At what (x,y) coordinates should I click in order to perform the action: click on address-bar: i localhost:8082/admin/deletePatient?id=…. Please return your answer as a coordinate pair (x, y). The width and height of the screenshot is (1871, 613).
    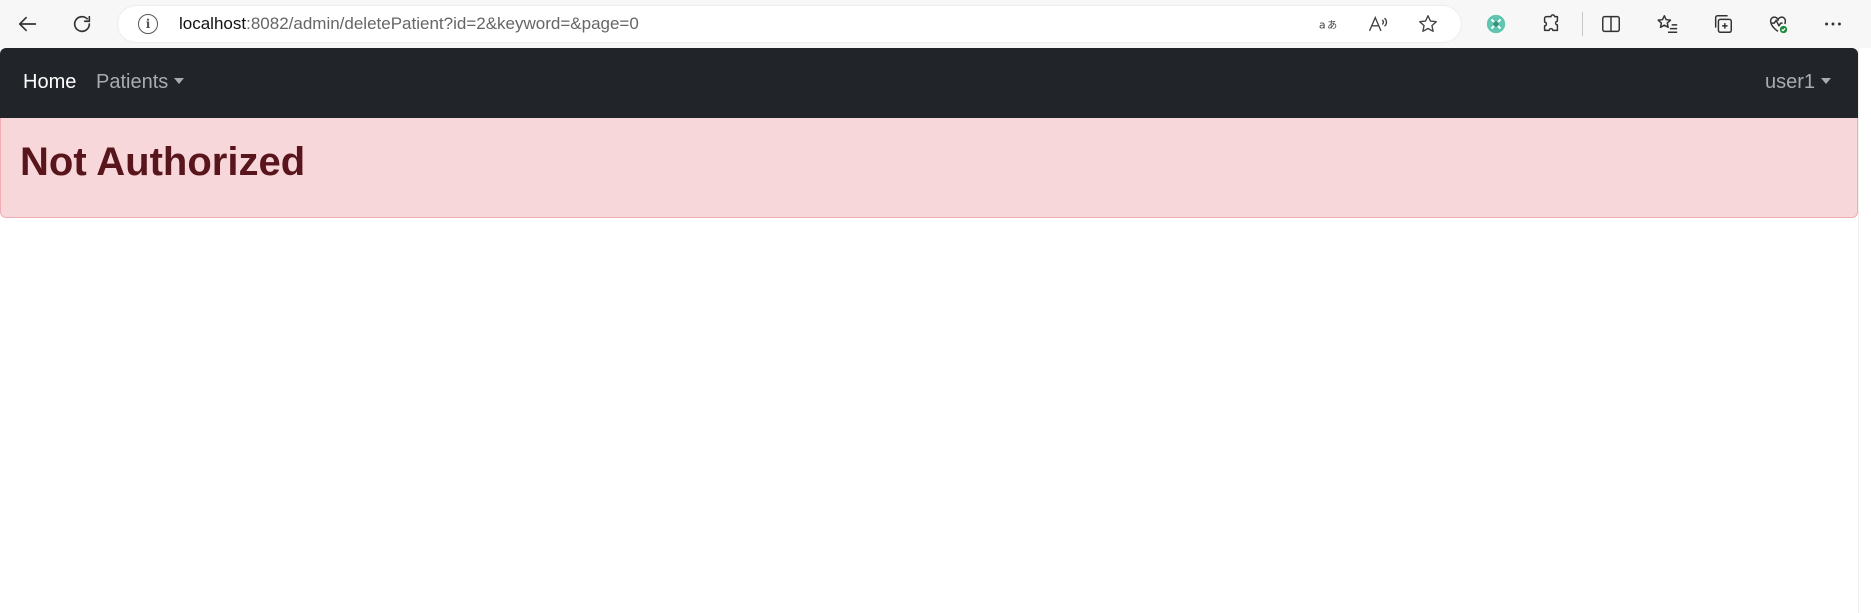
    Looking at the image, I should click on (789, 24).